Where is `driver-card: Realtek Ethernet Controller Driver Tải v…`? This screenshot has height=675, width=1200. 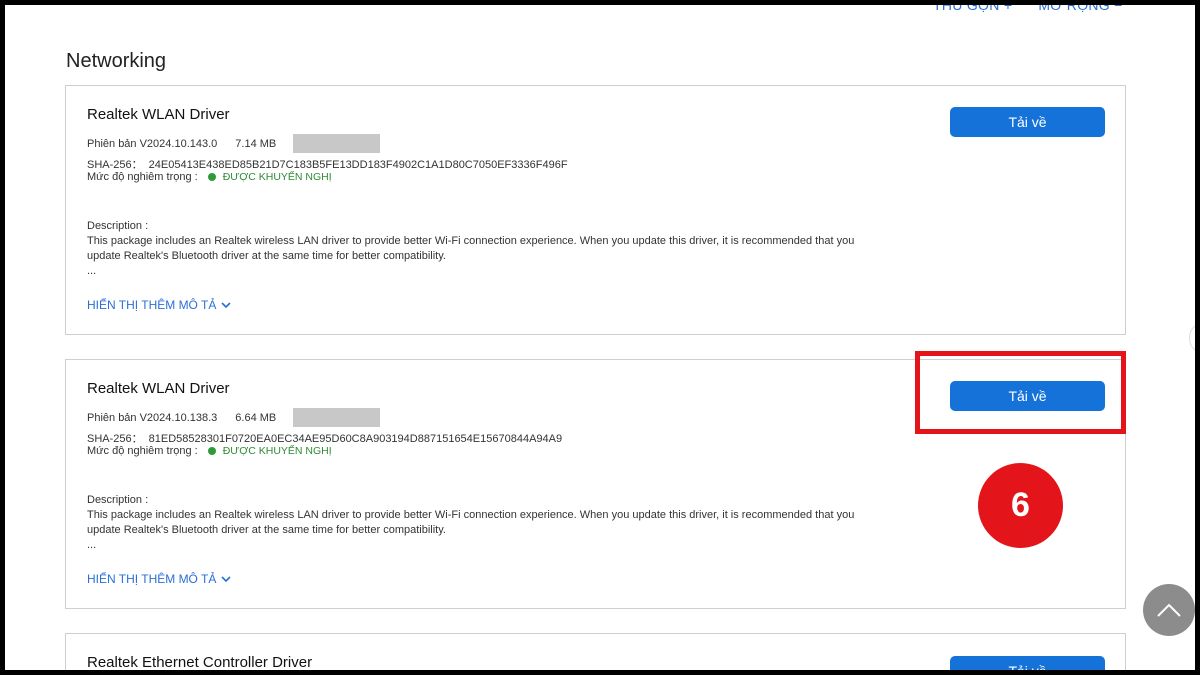 driver-card: Realtek Ethernet Controller Driver Tải v… is located at coordinates (595, 651).